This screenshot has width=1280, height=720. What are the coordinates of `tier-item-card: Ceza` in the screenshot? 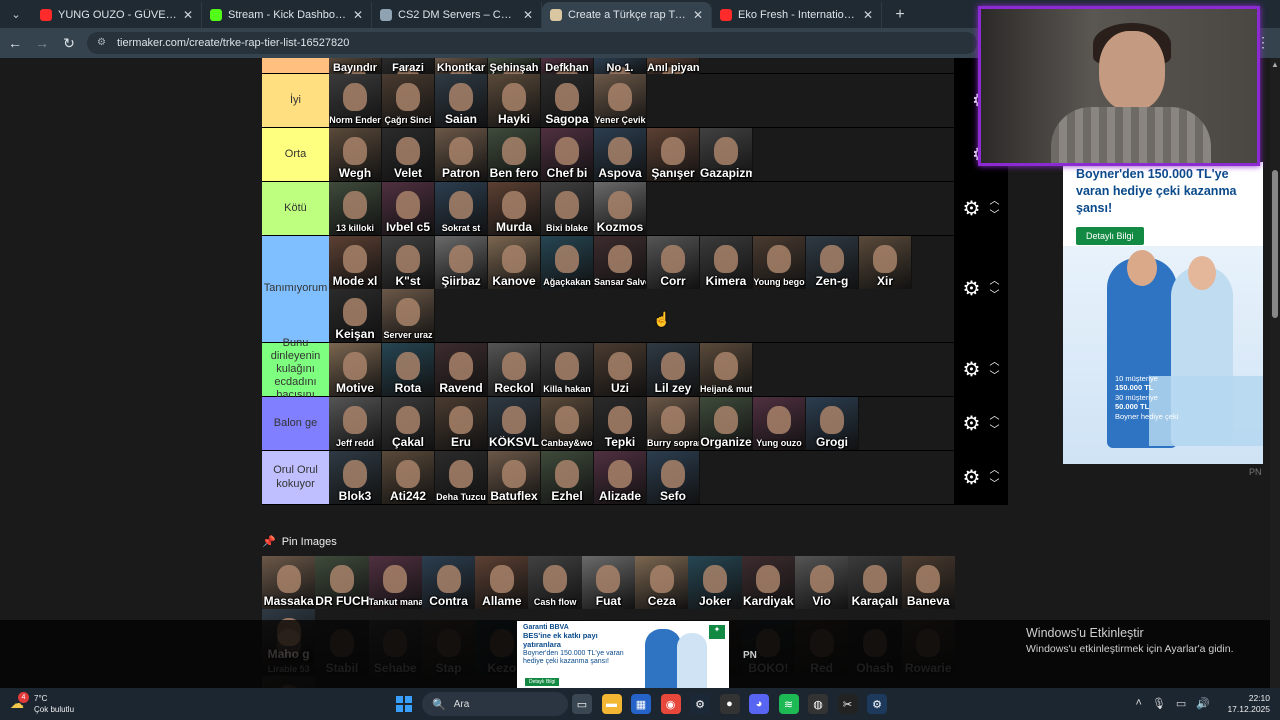 It's located at (662, 582).